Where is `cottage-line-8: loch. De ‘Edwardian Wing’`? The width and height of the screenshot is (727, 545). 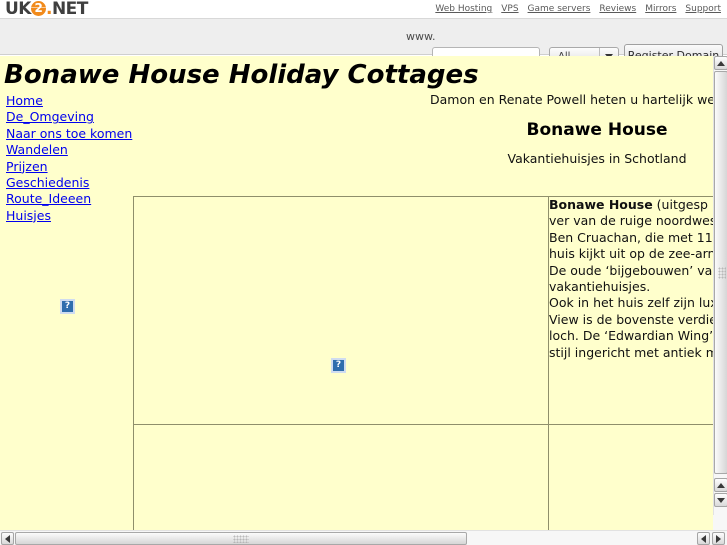 cottage-line-8: loch. De ‘Edwardian Wing’ is located at coordinates (631, 336).